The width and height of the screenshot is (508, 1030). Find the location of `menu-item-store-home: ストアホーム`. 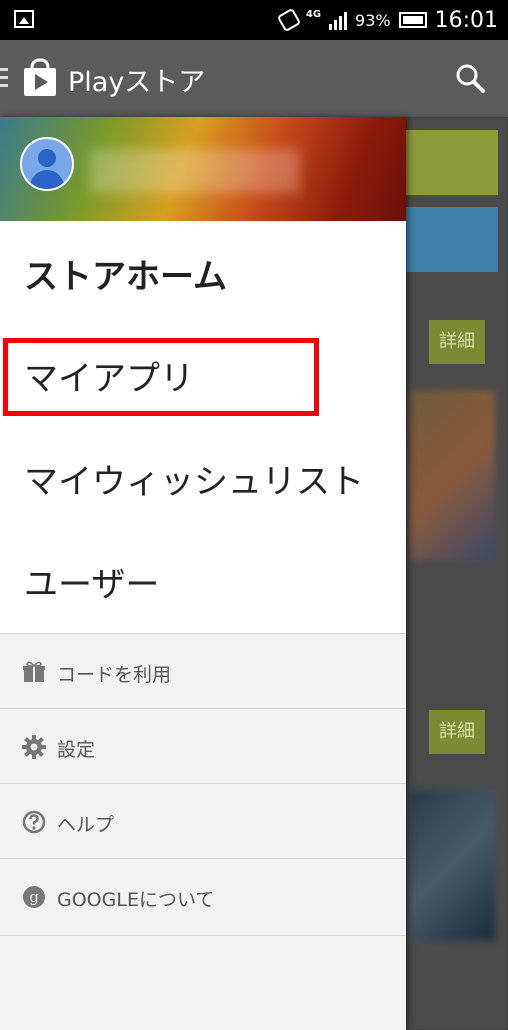

menu-item-store-home: ストアホーム is located at coordinates (203, 271).